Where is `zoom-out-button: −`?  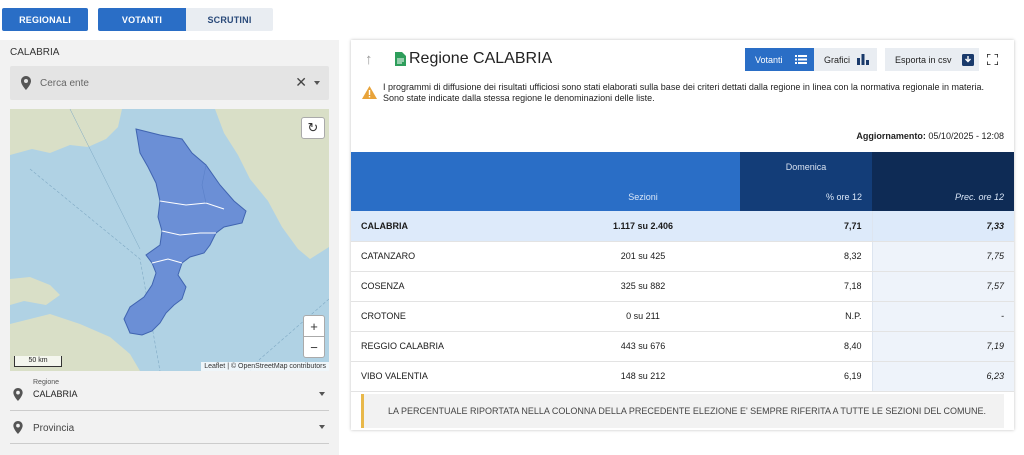 zoom-out-button: − is located at coordinates (314, 347).